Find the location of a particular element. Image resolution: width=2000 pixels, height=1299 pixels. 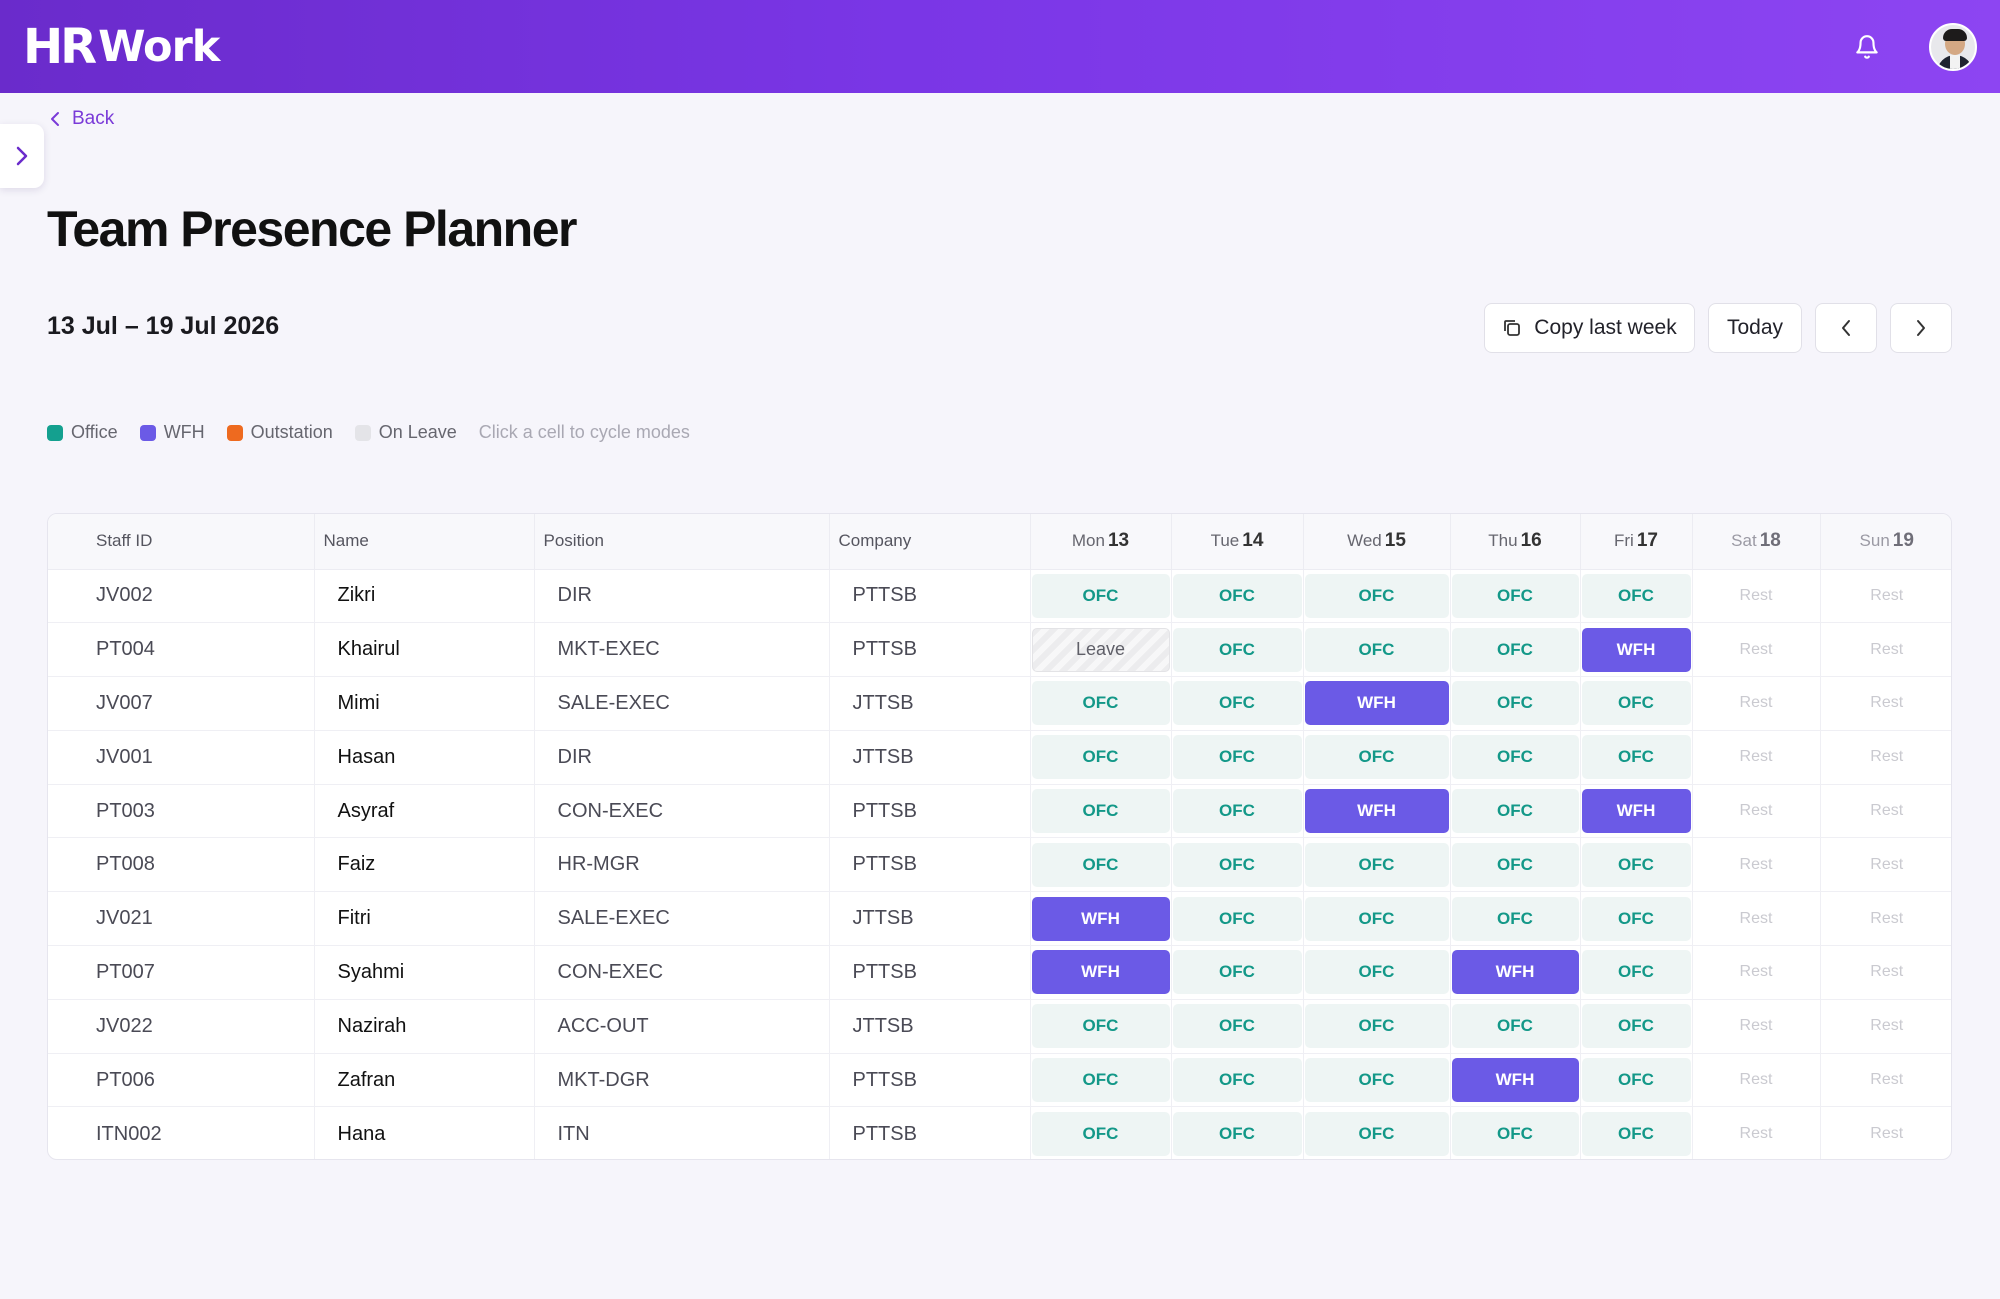

back-link: Back is located at coordinates (82, 119).